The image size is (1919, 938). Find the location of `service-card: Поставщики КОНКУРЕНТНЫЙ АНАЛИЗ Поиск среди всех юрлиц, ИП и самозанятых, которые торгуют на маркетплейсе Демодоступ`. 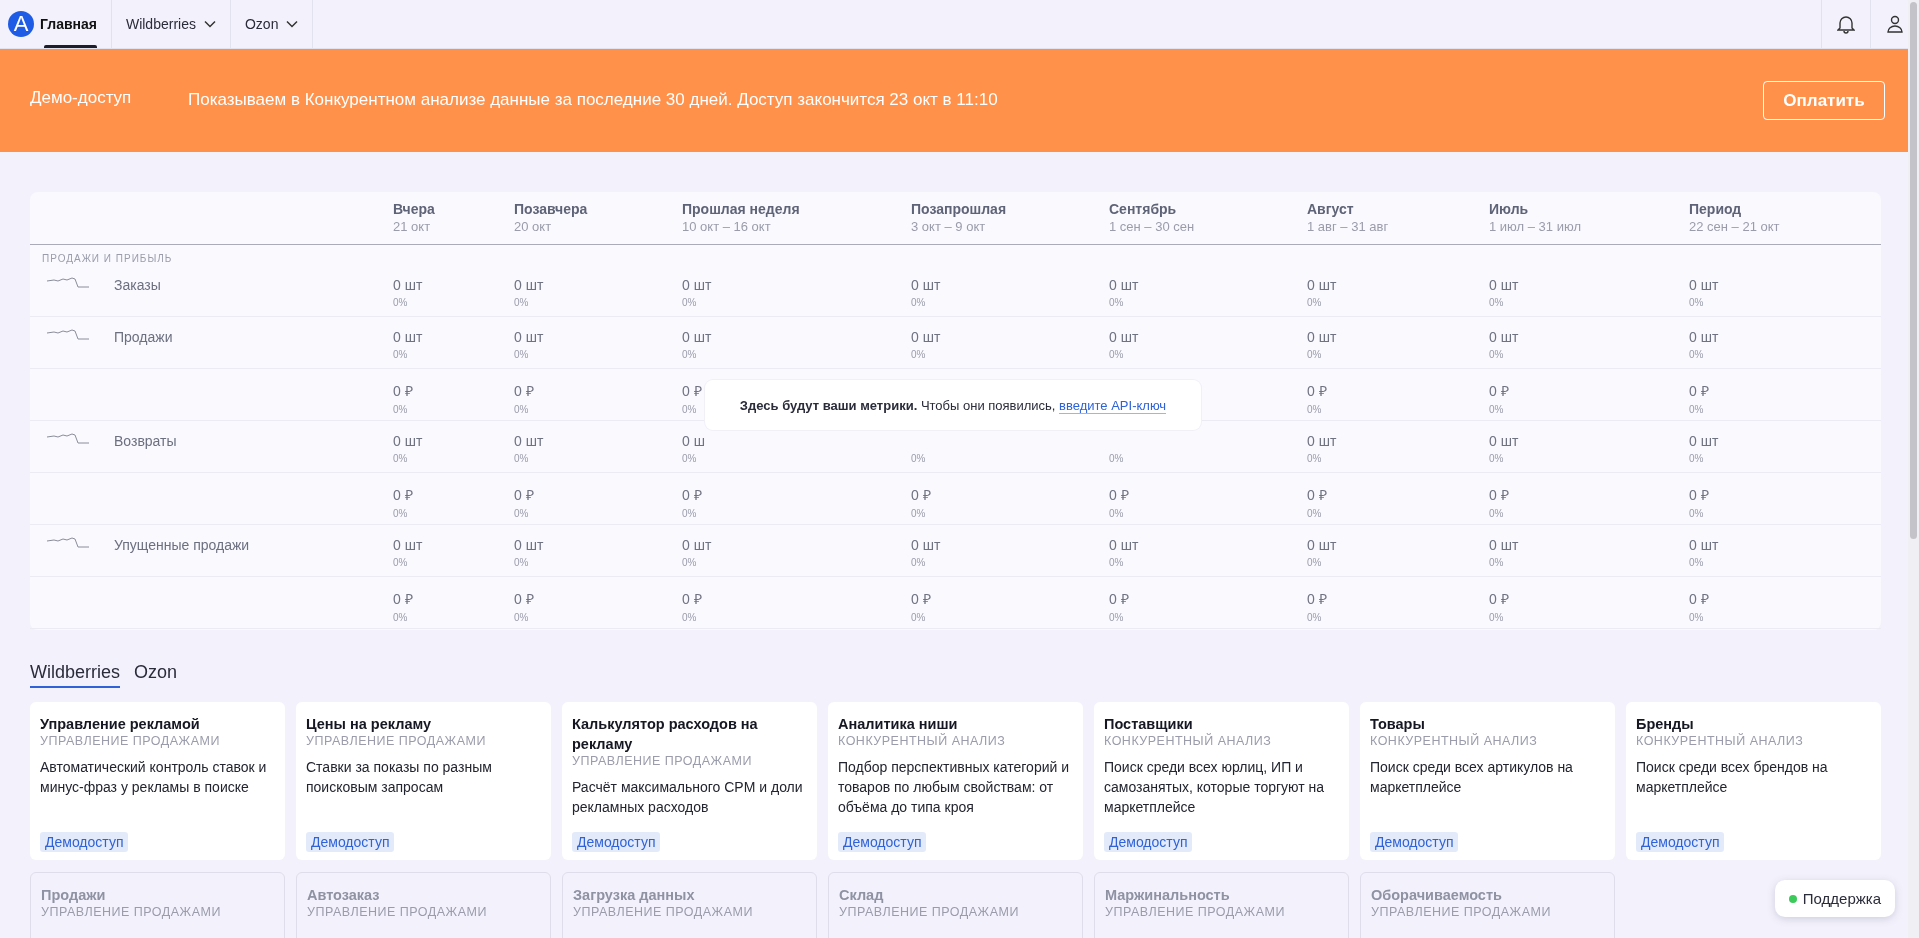

service-card: Поставщики КОНКУРЕНТНЫЙ АНАЛИЗ Поиск среди всех юрлиц, ИП и самозанятых, которые торгуют на маркетплейсе Демодоступ is located at coordinates (1221, 781).